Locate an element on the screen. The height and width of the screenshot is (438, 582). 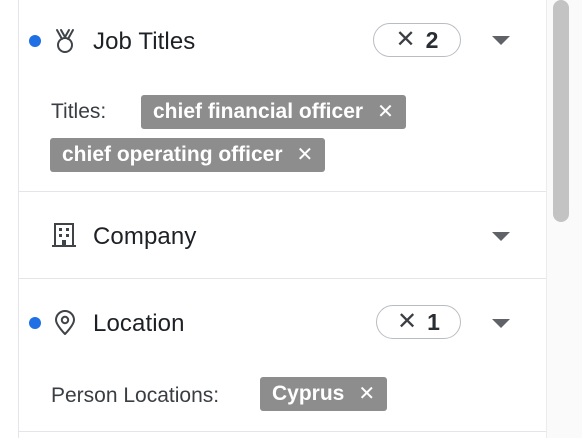
section-title: Location is located at coordinates (139, 324).